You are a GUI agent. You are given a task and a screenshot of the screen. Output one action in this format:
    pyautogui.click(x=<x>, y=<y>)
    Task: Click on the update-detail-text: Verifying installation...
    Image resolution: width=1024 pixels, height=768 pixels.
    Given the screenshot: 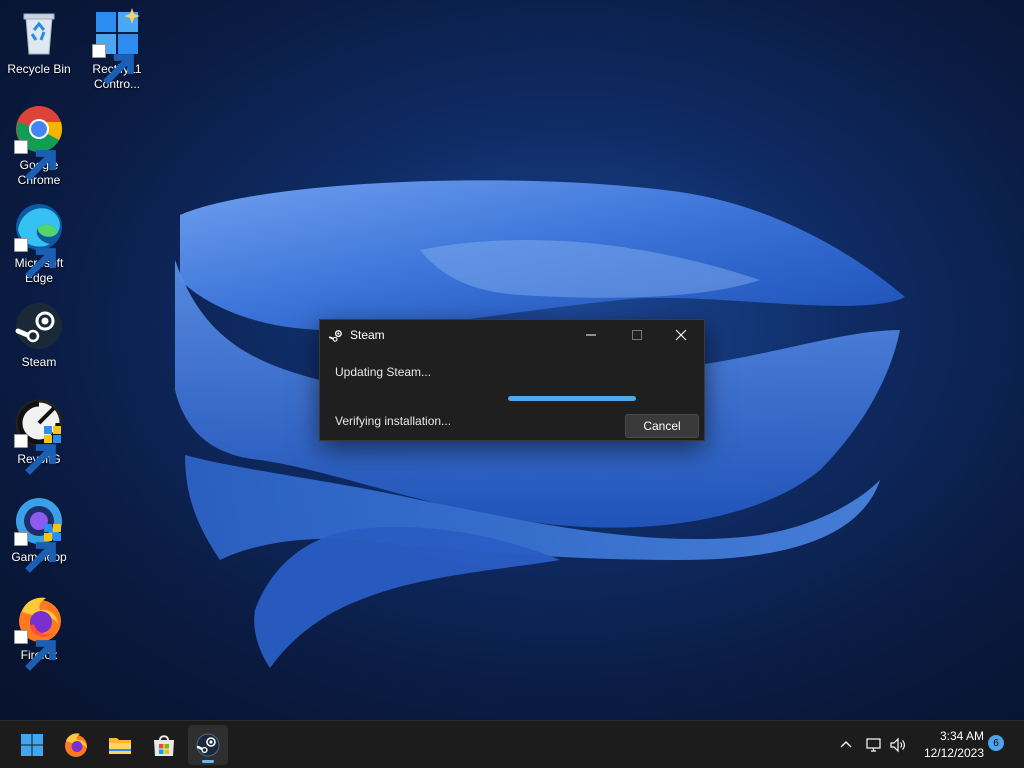 What is the action you would take?
    pyautogui.click(x=393, y=421)
    